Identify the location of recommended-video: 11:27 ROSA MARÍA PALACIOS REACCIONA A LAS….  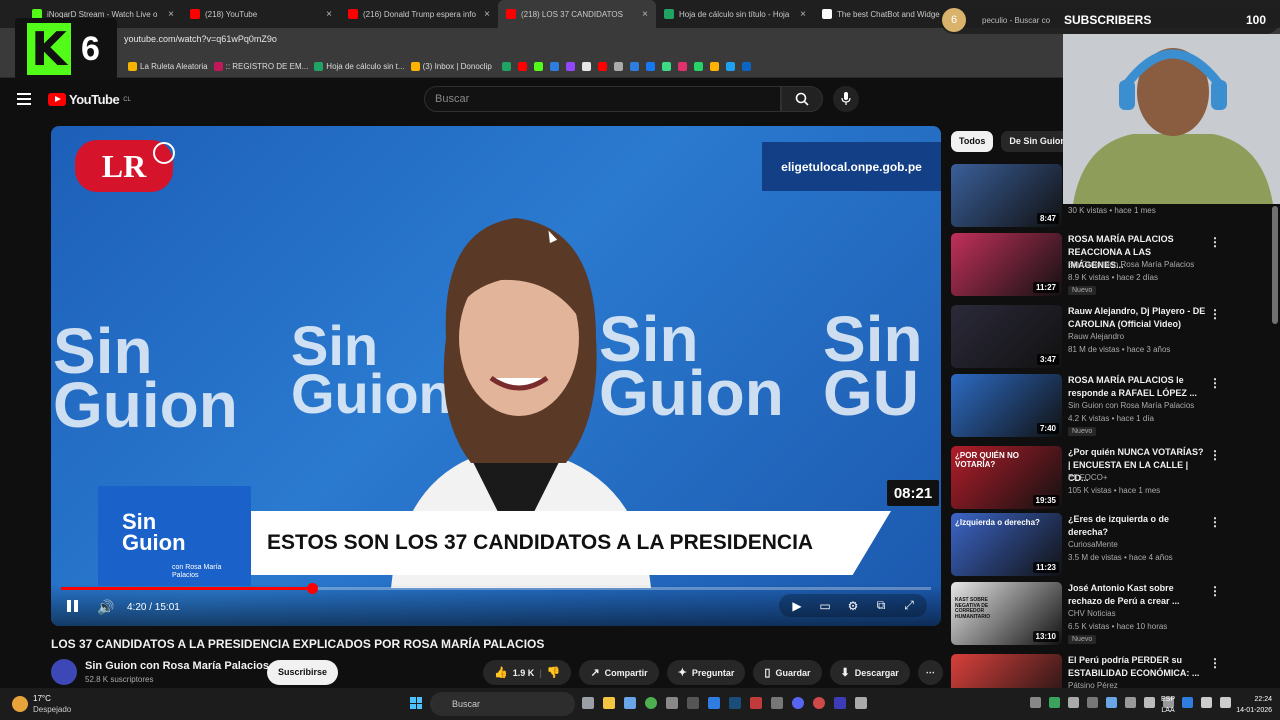
(1101, 265).